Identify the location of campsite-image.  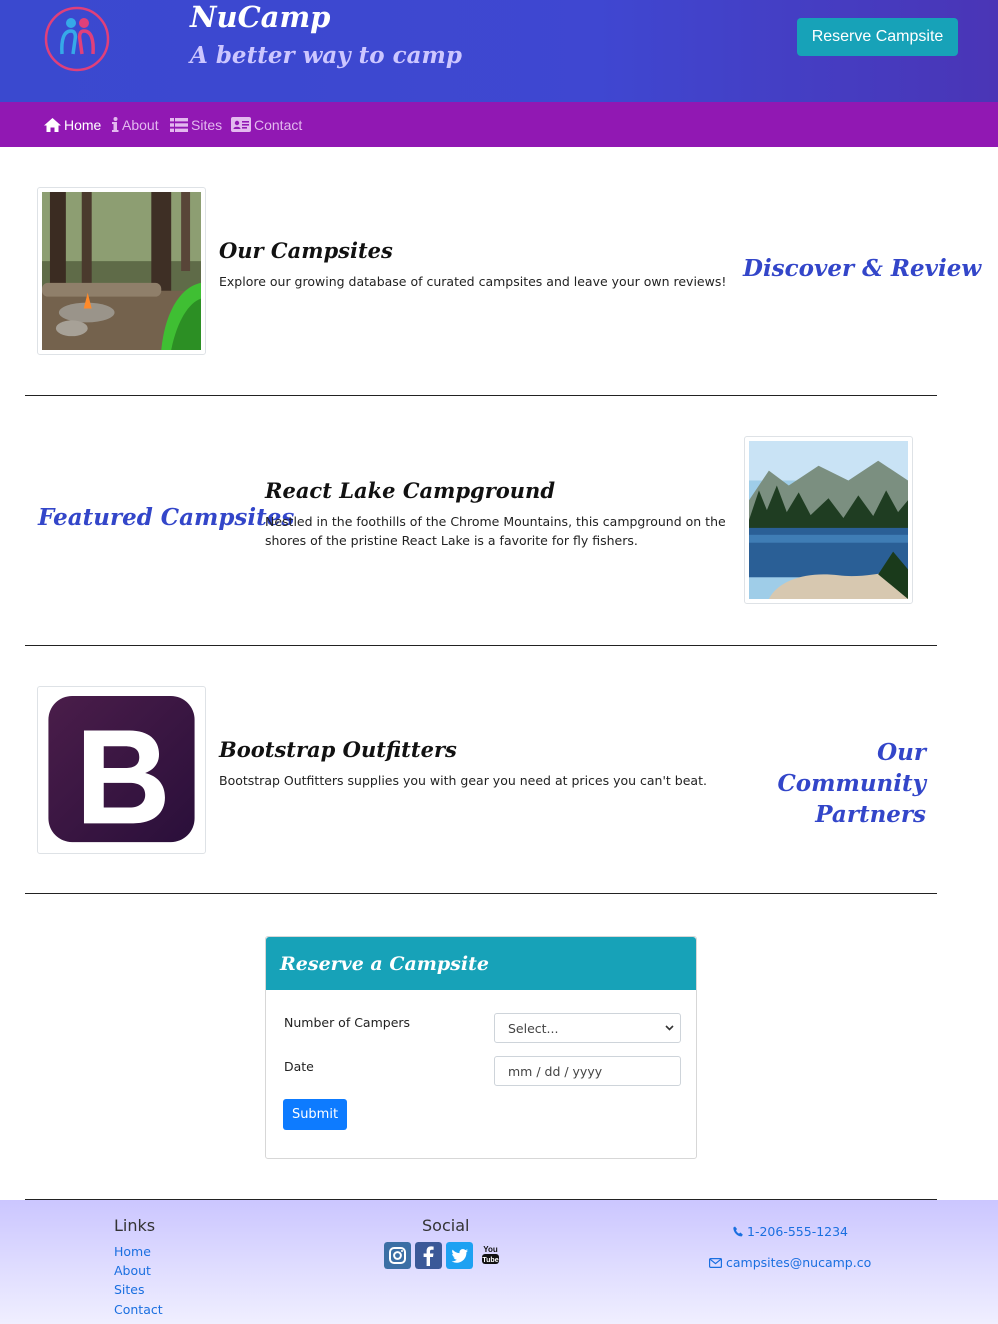
(121, 271).